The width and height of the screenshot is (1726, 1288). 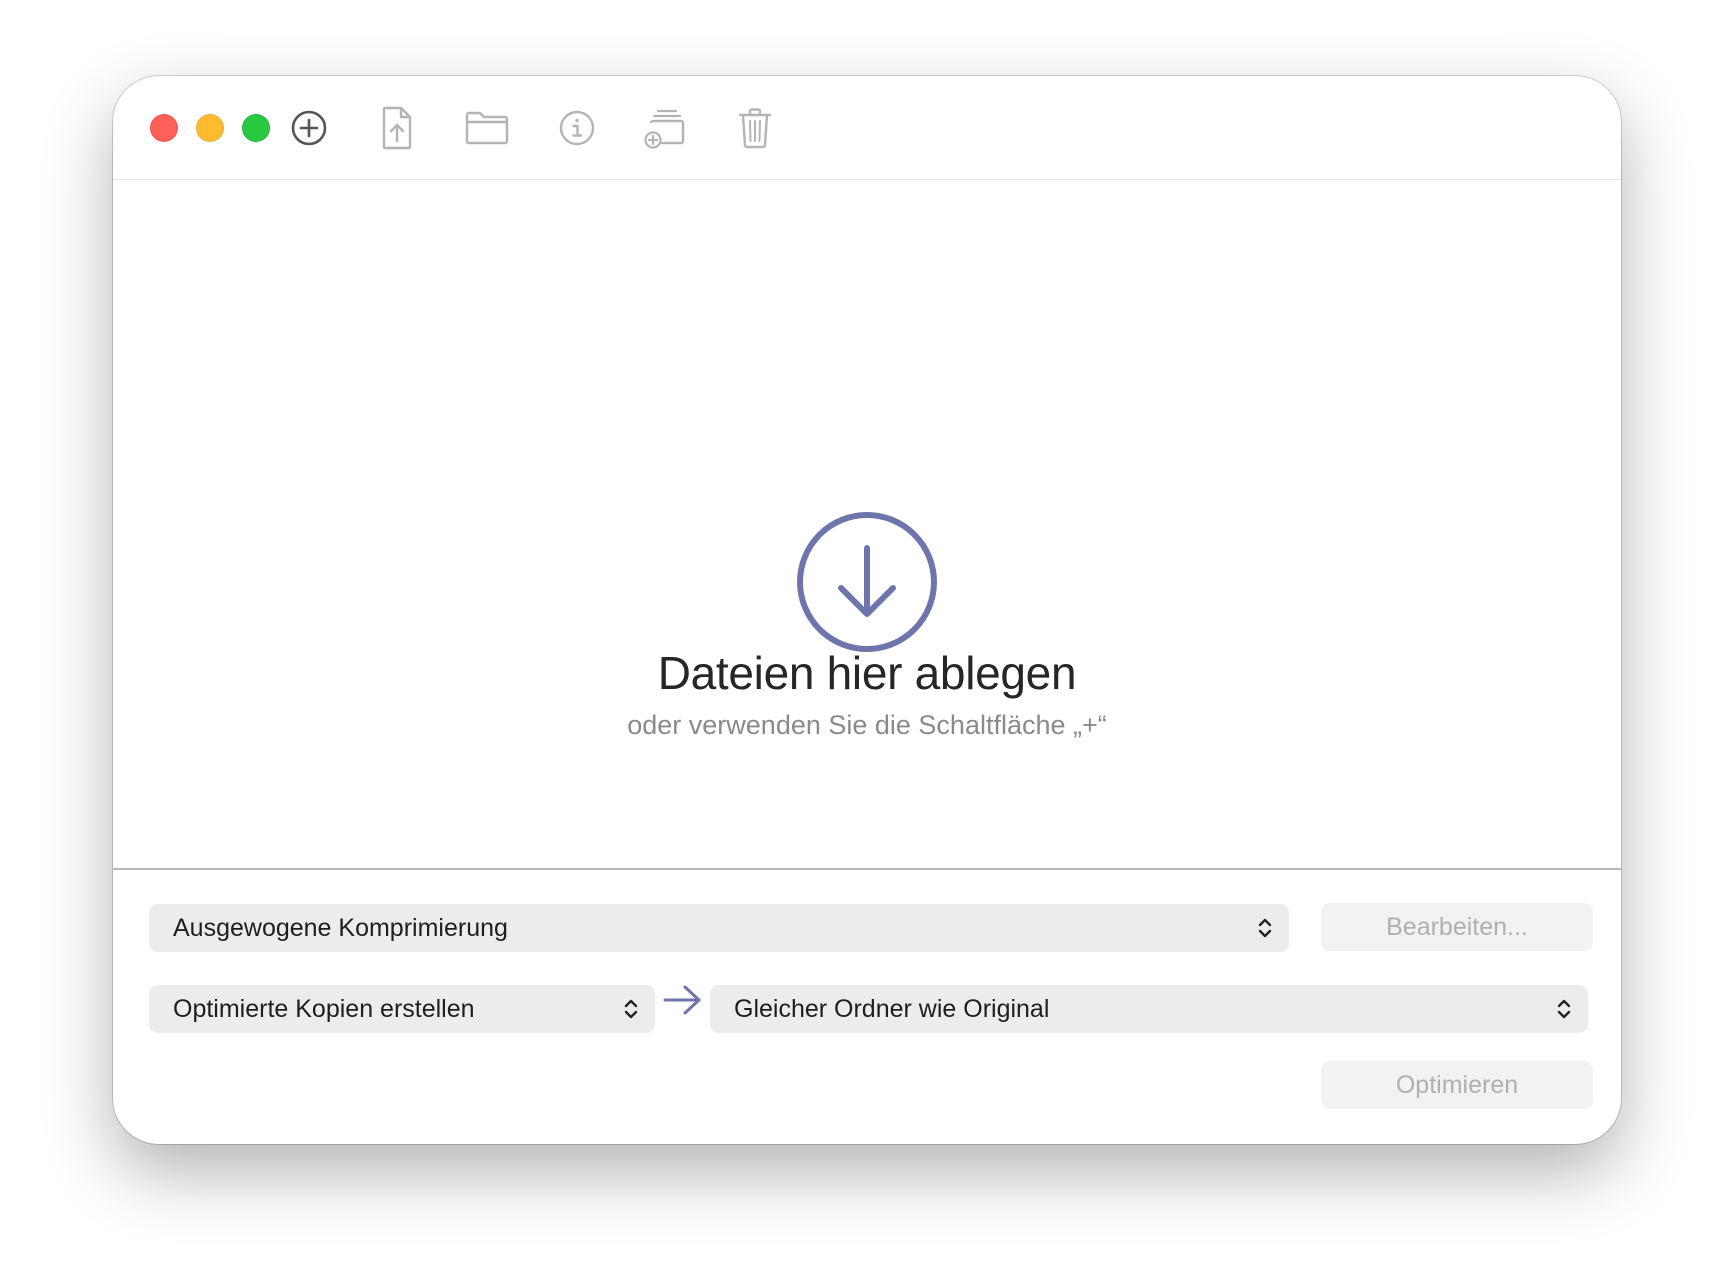 What do you see at coordinates (867, 582) in the screenshot?
I see `download-circle-icon` at bounding box center [867, 582].